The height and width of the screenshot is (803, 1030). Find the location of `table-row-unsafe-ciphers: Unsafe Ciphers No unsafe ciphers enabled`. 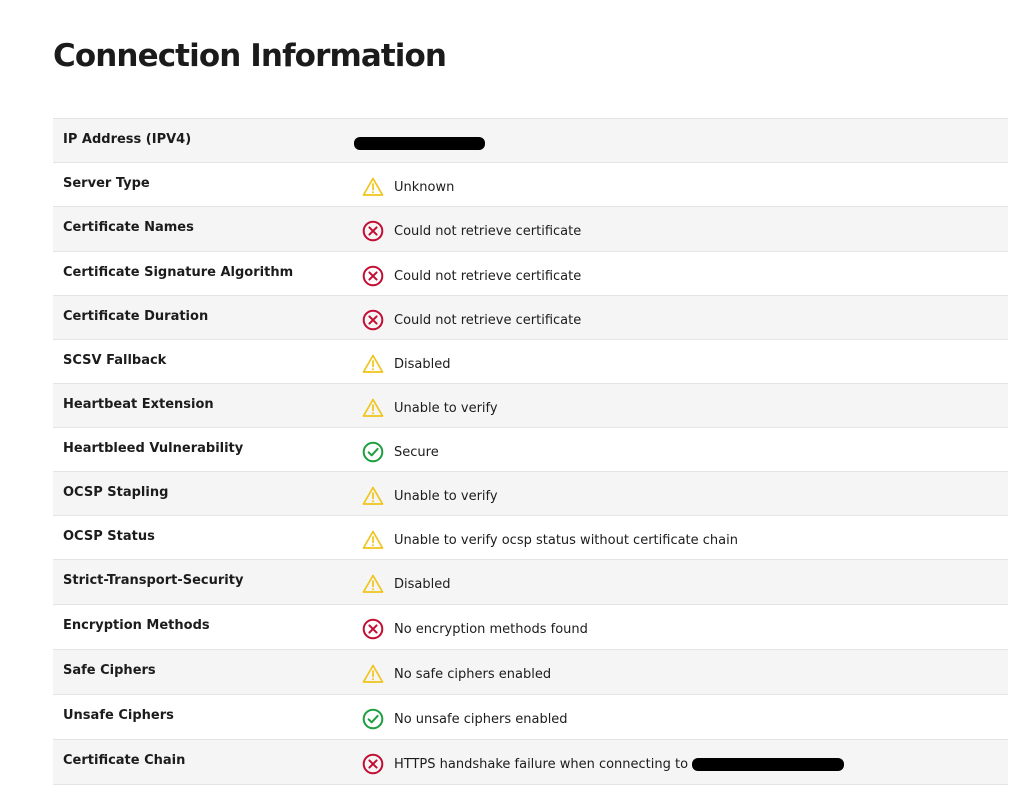

table-row-unsafe-ciphers: Unsafe Ciphers No unsafe ciphers enabled is located at coordinates (530, 717).